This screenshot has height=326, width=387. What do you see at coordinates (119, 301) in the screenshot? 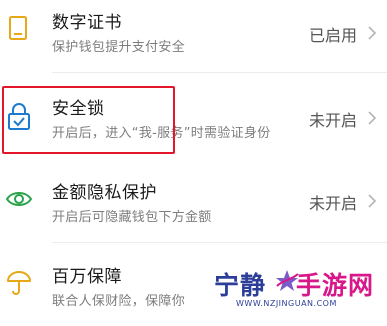
I see `setting-subtitle: 联合人保财险，保障你` at bounding box center [119, 301].